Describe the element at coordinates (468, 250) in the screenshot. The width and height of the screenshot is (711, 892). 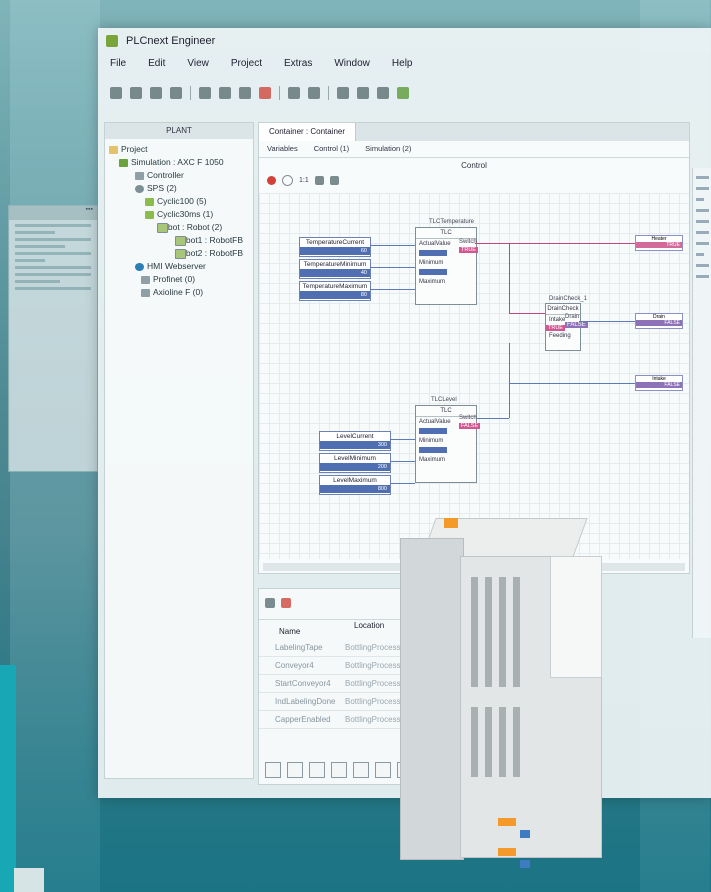
I see `switch-value: TRUE` at that location.